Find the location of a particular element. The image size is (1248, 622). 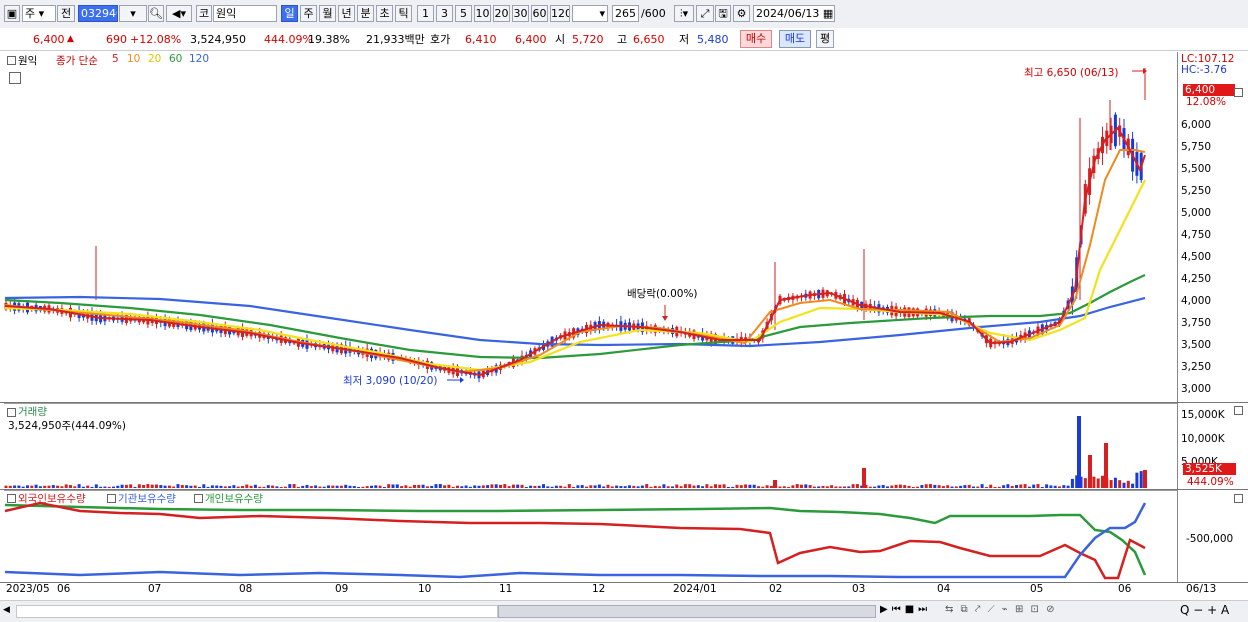

minute-option: 30 is located at coordinates (520, 13).